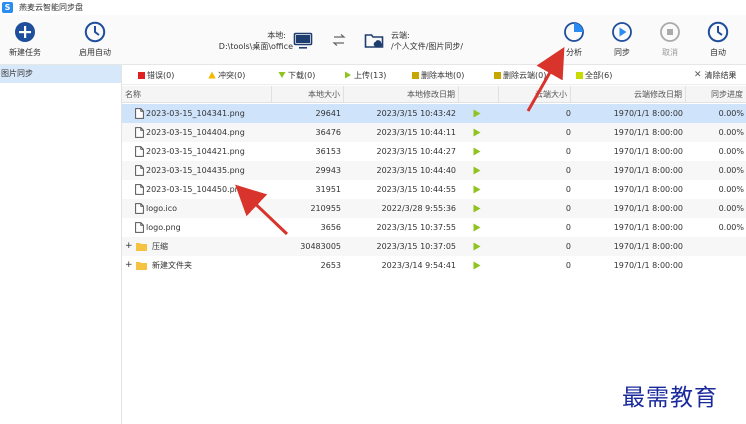 The width and height of the screenshot is (746, 424). What do you see at coordinates (535, 94) in the screenshot?
I see `header-cloud-size: 云端大小` at bounding box center [535, 94].